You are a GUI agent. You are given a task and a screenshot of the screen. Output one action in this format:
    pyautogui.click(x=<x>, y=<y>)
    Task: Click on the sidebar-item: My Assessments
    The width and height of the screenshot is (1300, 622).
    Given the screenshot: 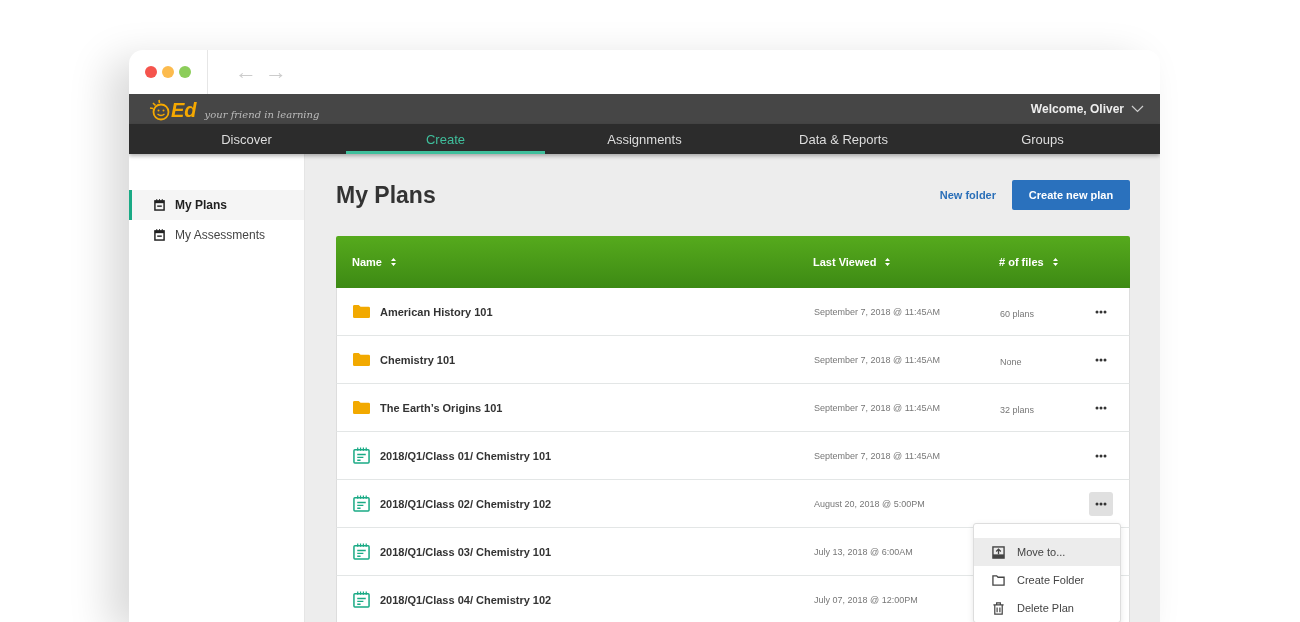 What is the action you would take?
    pyautogui.click(x=216, y=235)
    